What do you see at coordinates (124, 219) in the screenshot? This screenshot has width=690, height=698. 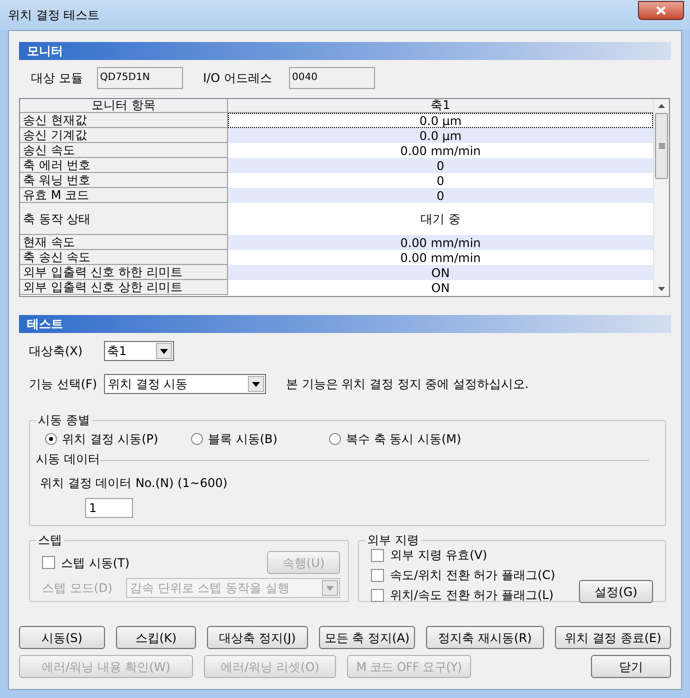 I see `table-cell: 축 동작 상태` at bounding box center [124, 219].